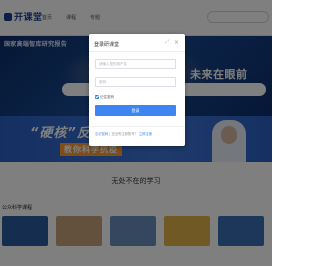 This screenshot has width=320, height=266. I want to click on close-icon: ×, so click(176, 42).